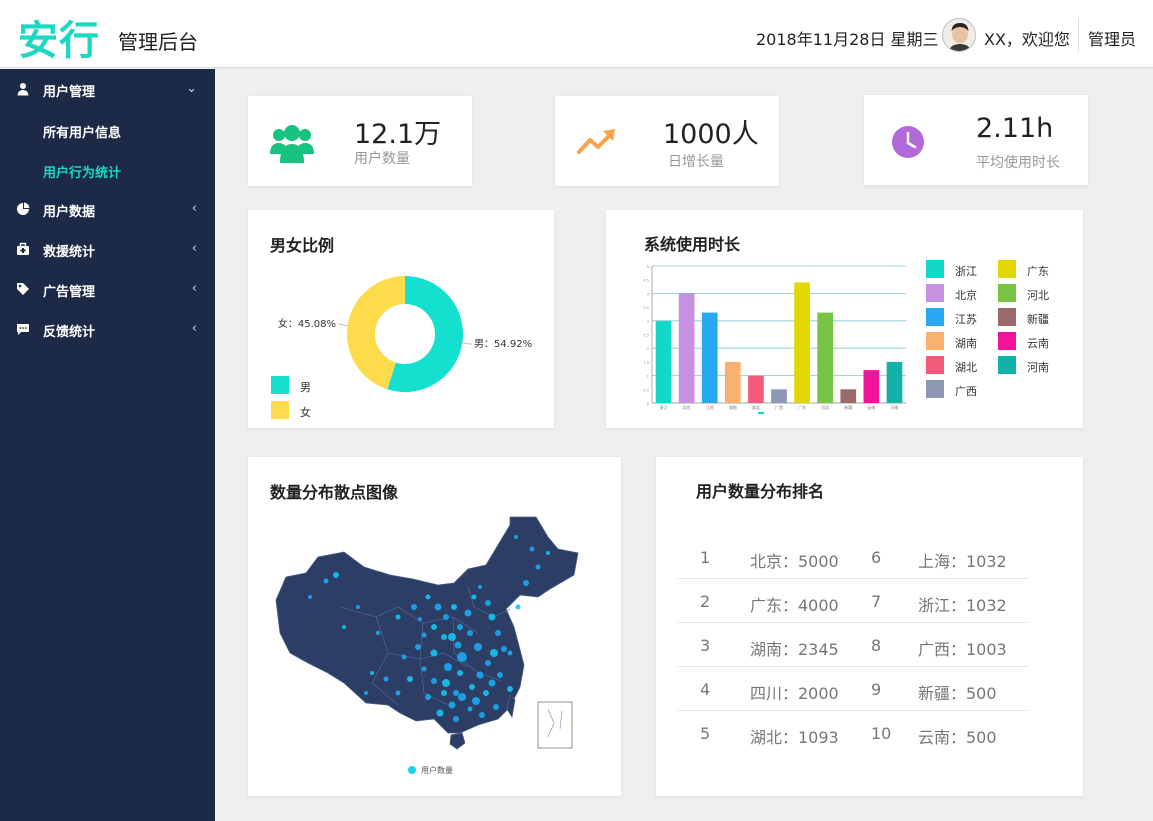  I want to click on app-subtitle: 管理后台, so click(158, 42).